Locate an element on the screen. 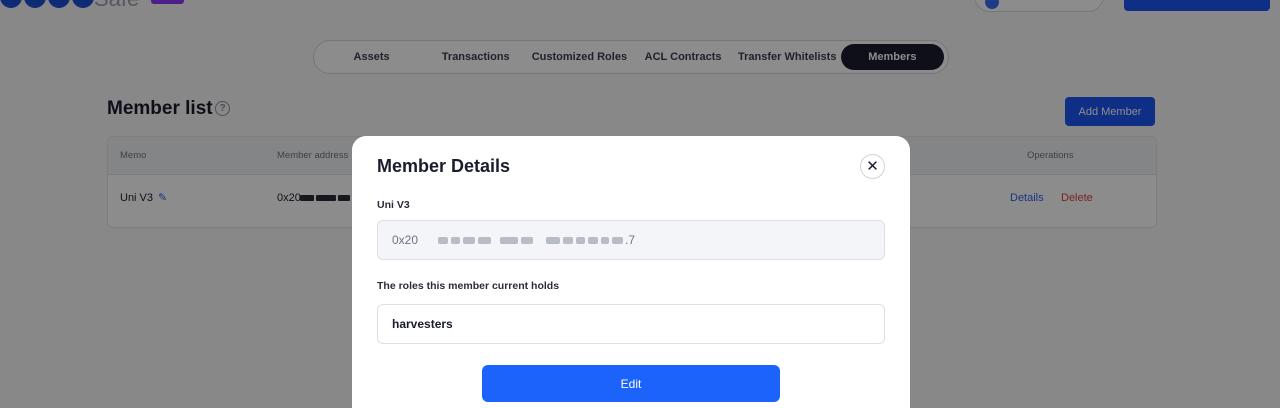 This screenshot has height=408, width=1280. address-suffix: .7 is located at coordinates (630, 240).